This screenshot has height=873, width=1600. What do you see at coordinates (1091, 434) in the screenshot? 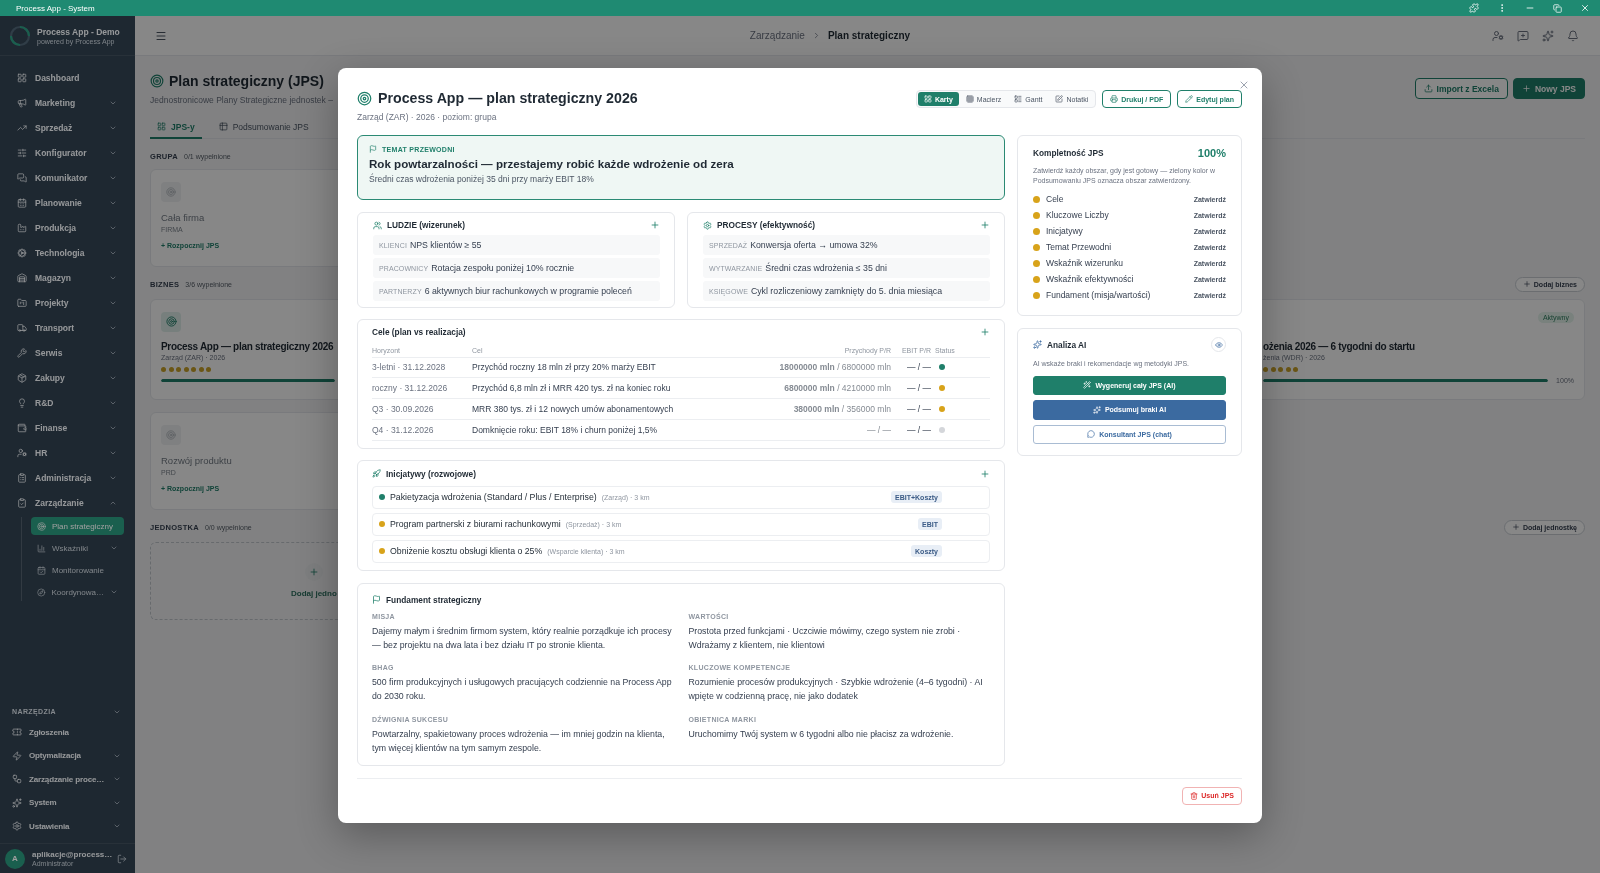
I see `chat-bubble-icon` at bounding box center [1091, 434].